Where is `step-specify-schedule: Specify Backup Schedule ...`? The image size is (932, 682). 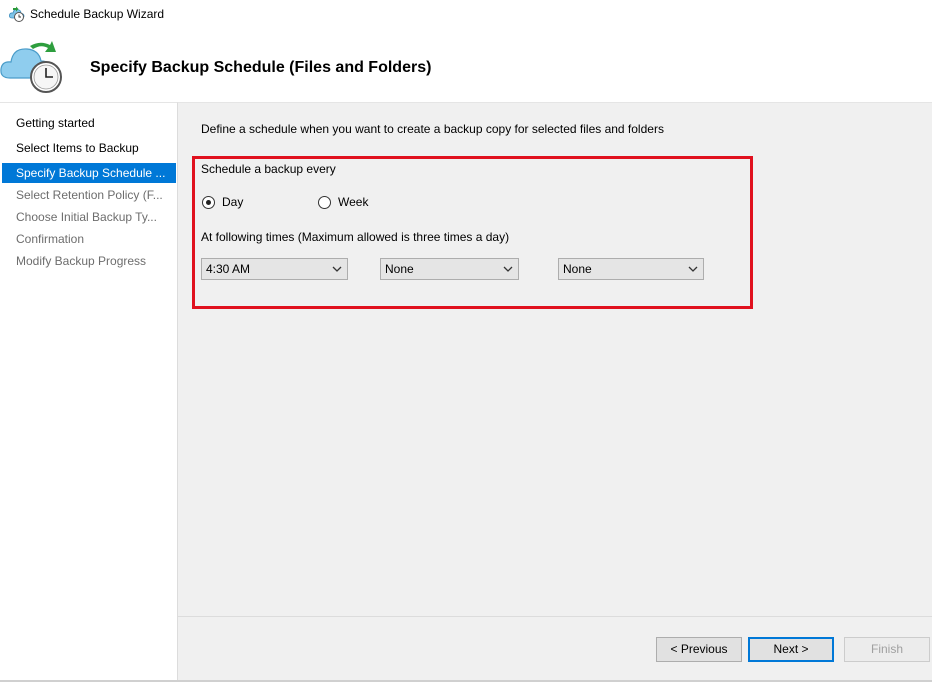 step-specify-schedule: Specify Backup Schedule ... is located at coordinates (89, 173).